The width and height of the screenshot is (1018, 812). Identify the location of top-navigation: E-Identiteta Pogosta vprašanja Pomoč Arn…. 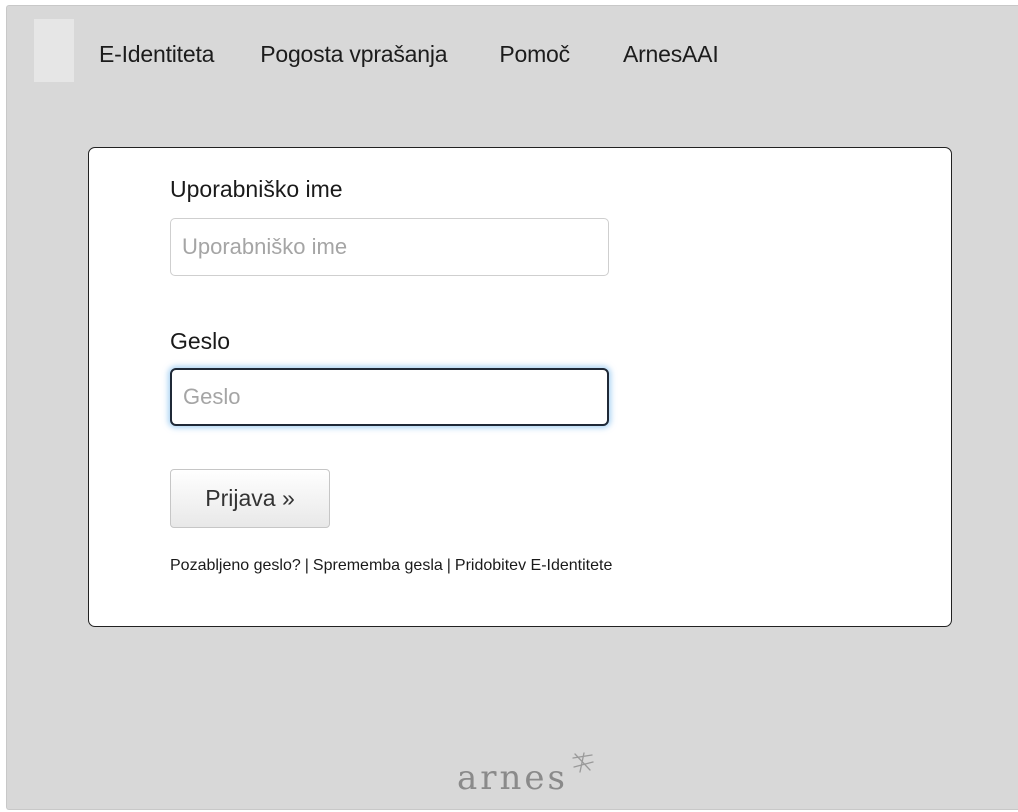
(409, 54).